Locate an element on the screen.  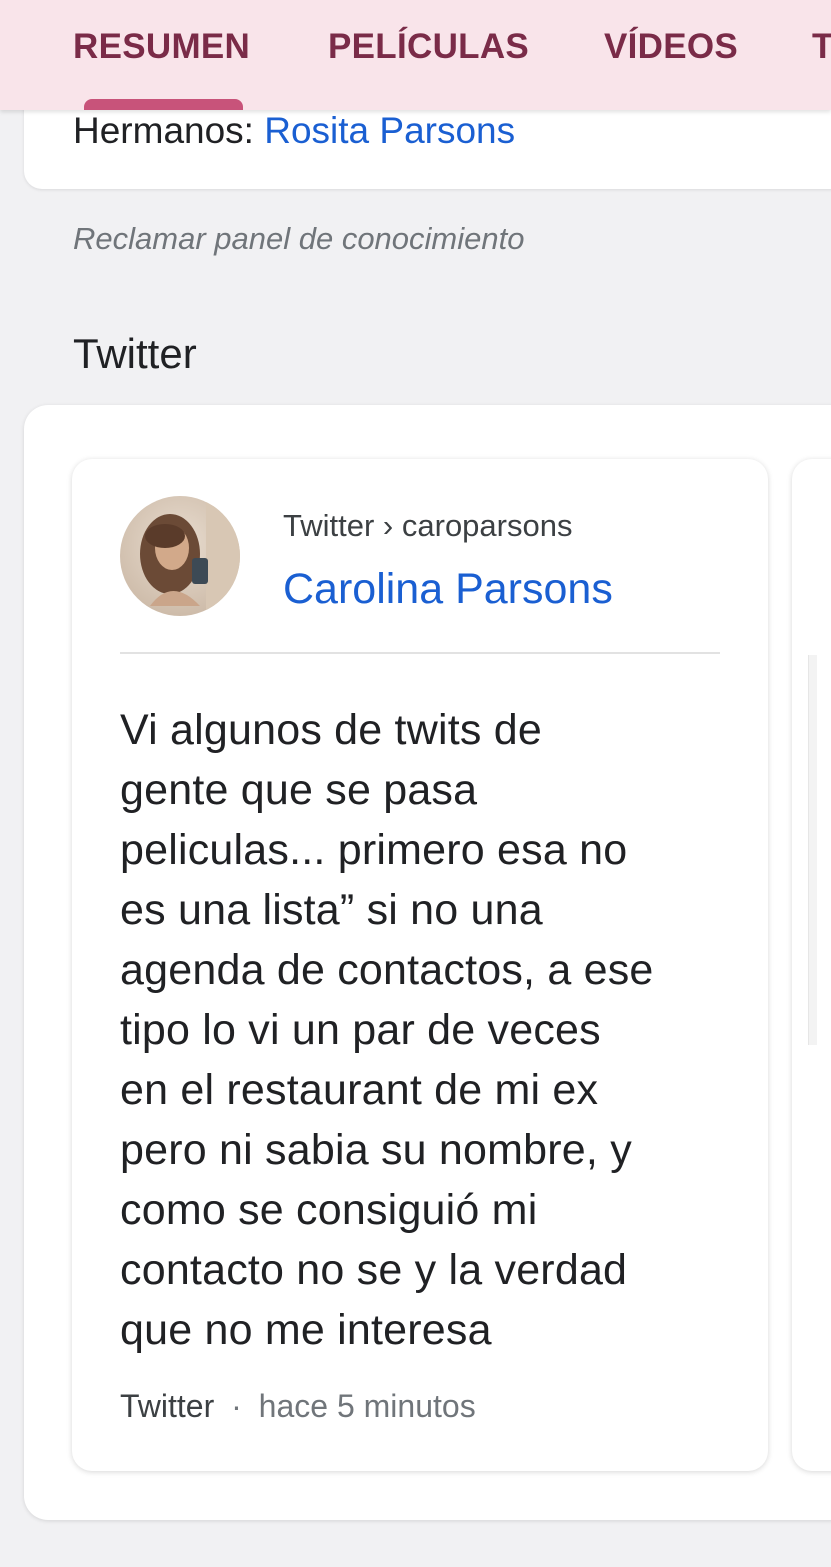
tweet-timestamp: hace 5 minutos is located at coordinates (367, 1406).